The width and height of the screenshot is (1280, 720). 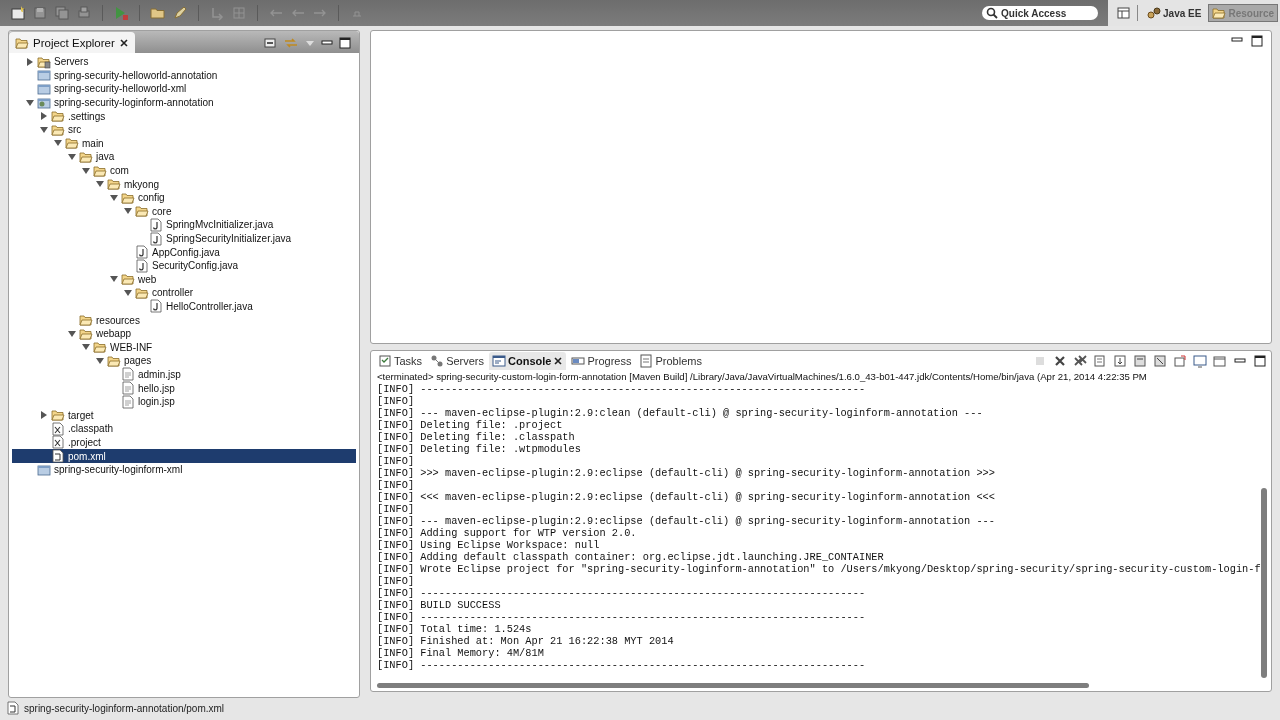 I want to click on tree-item: controller, so click(x=184, y=293).